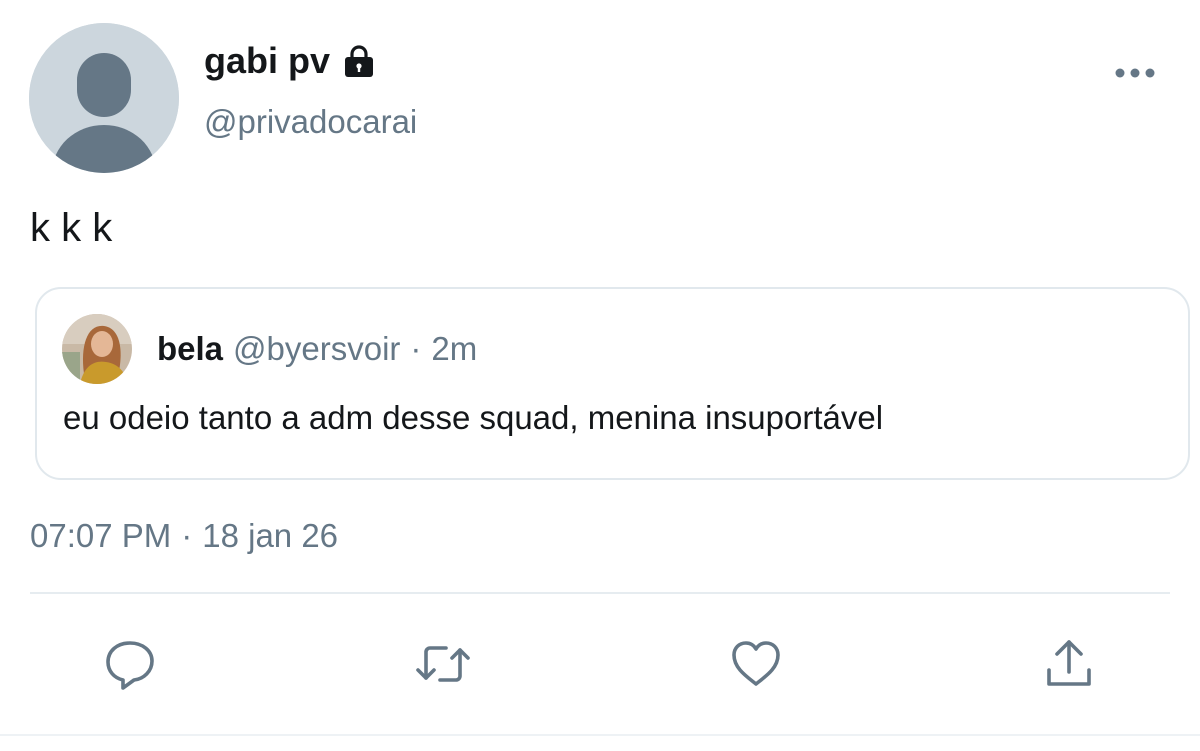  What do you see at coordinates (359, 61) in the screenshot?
I see `lock-icon` at bounding box center [359, 61].